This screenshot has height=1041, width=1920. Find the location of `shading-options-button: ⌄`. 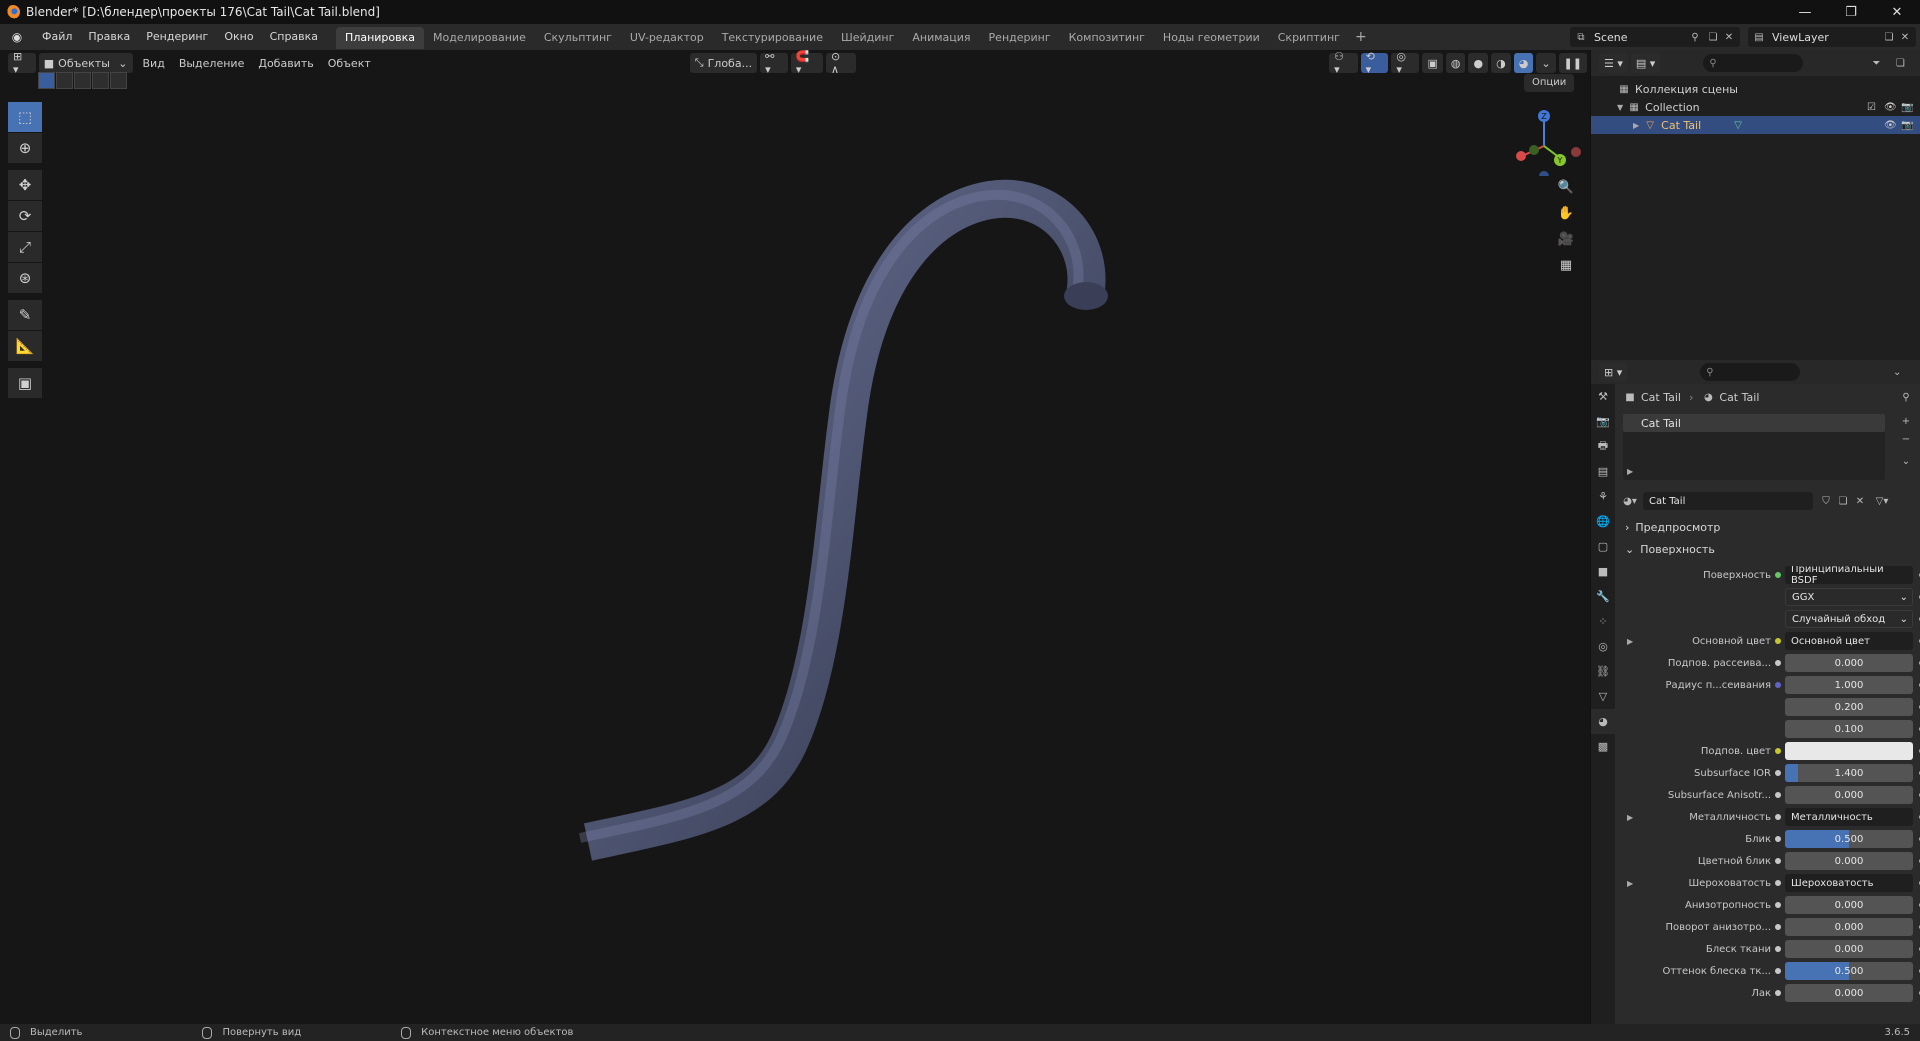

shading-options-button: ⌄ is located at coordinates (1546, 63).